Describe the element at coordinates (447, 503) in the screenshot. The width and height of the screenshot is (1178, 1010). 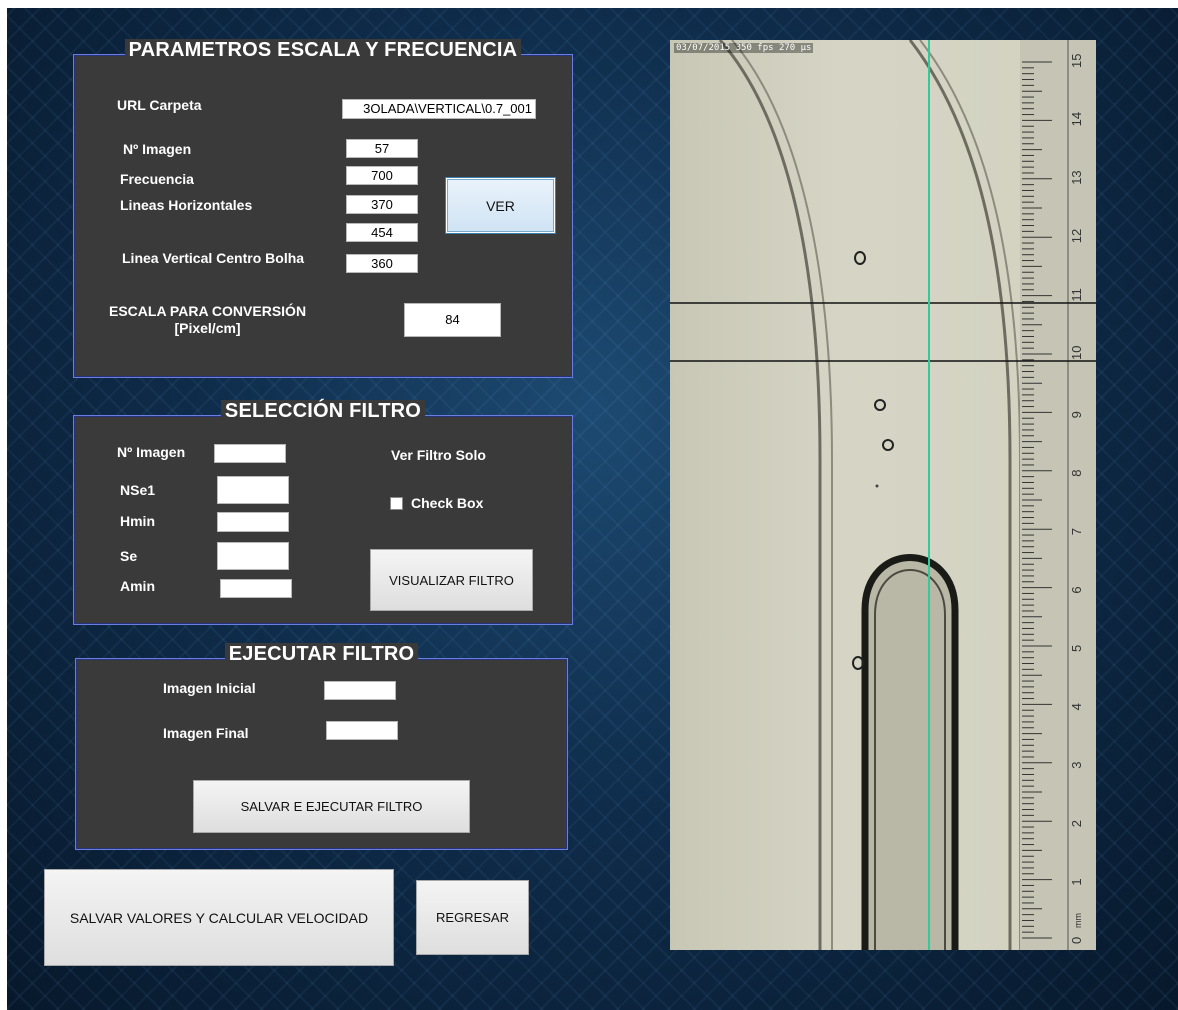
I see `checkbox-label: Check Box` at that location.